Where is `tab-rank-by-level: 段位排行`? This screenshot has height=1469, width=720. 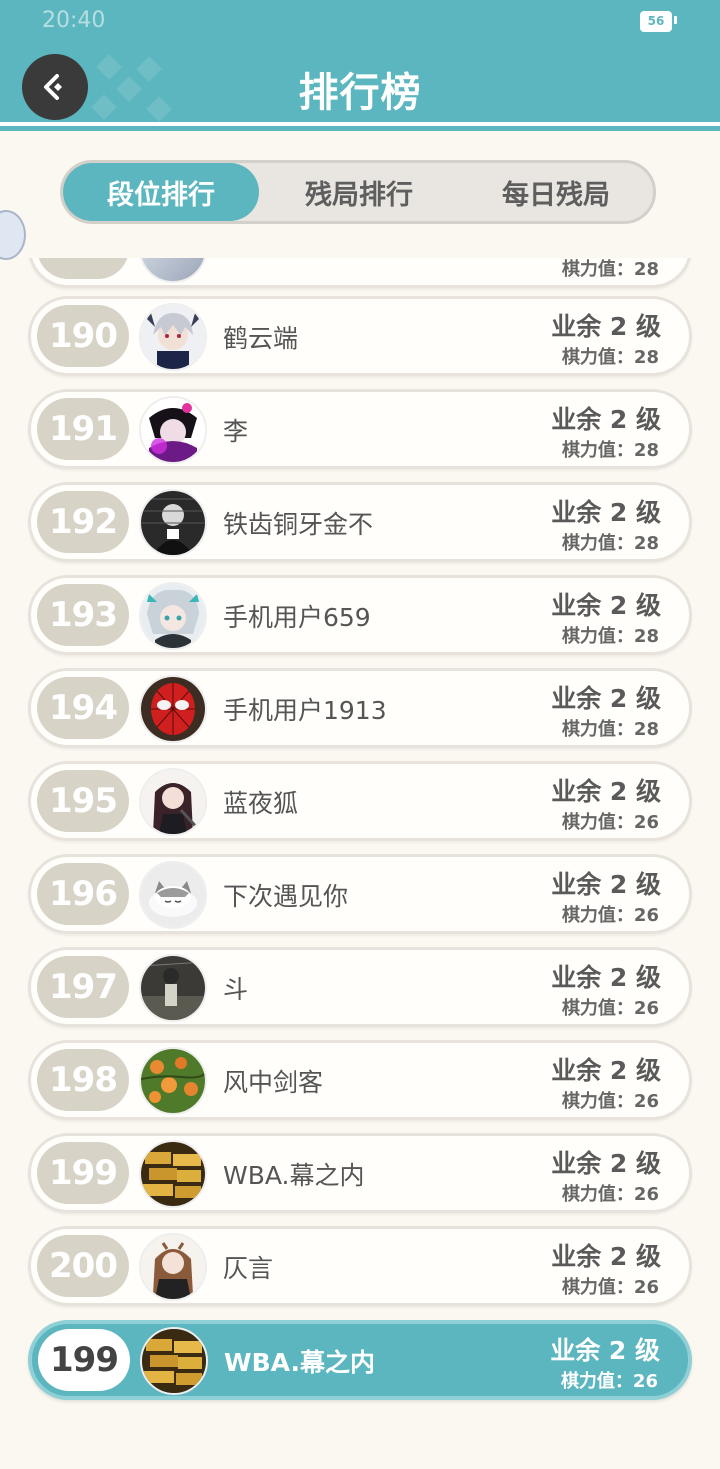
tab-rank-by-level: 段位排行 is located at coordinates (161, 192).